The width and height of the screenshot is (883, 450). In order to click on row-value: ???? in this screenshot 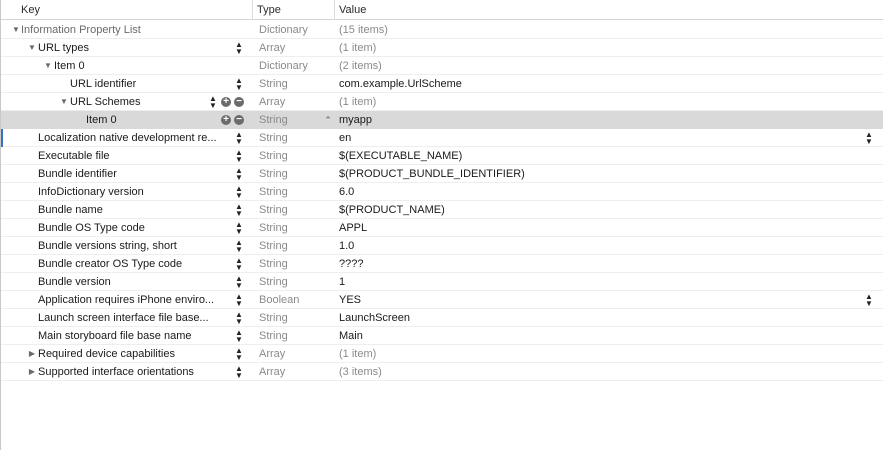, I will do `click(351, 264)`.